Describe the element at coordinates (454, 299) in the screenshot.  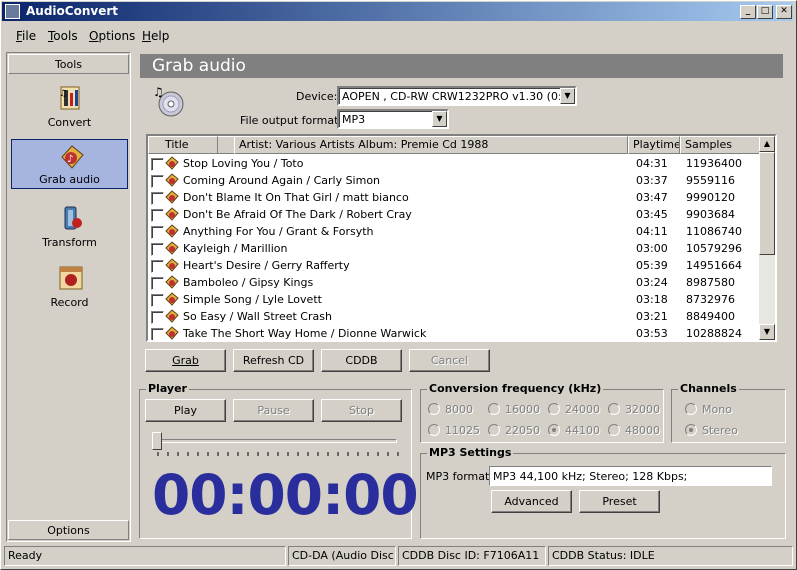
I see `table-row: Simple Song / Lyle Lovett 03:18 8732976` at that location.